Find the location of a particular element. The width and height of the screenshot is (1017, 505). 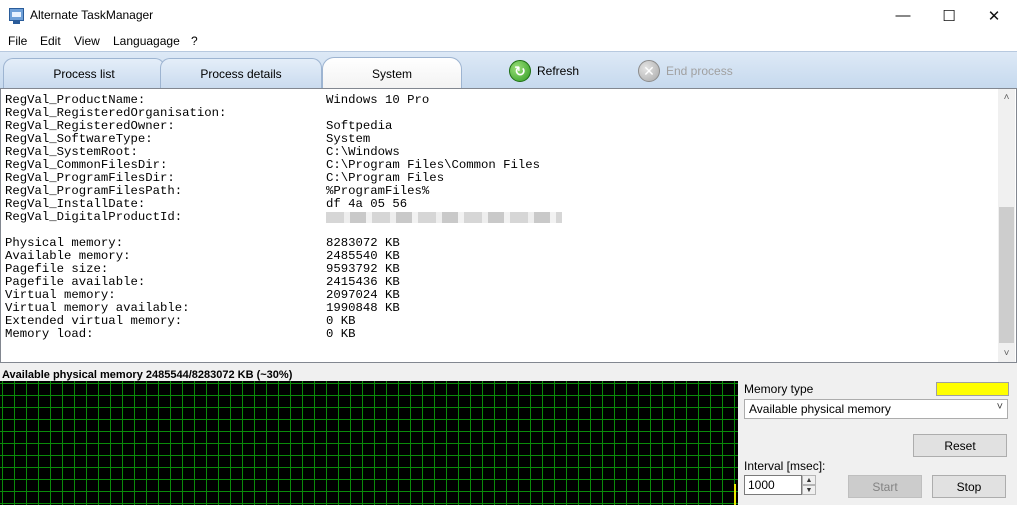

memory-type-selected: Available physical memory is located at coordinates (820, 409).